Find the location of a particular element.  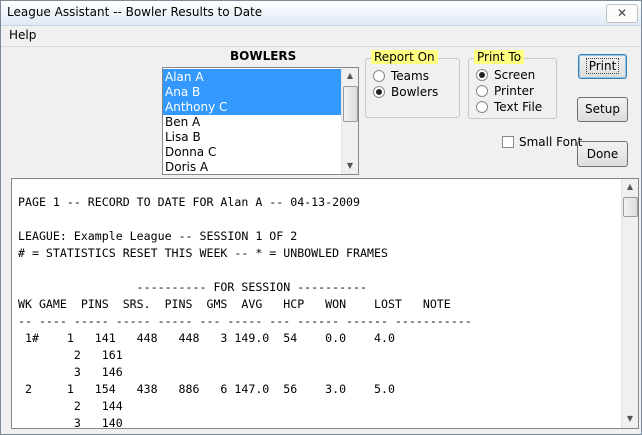

print-button: Print is located at coordinates (602, 66).